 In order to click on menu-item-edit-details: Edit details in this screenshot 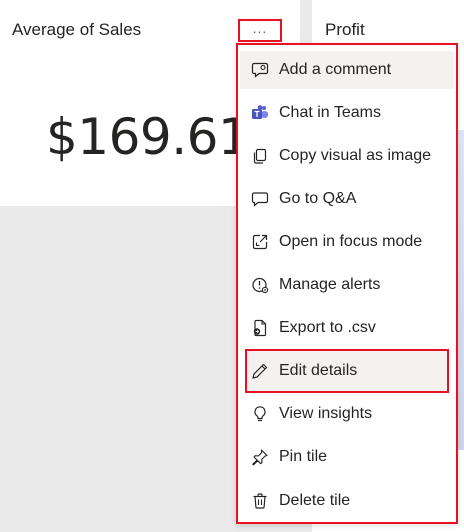, I will do `click(347, 371)`.